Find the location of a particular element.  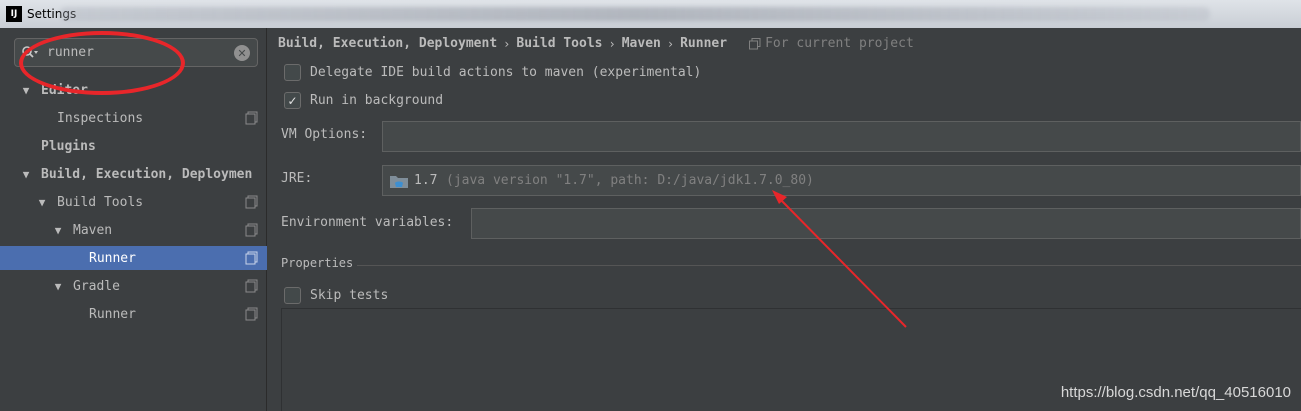

run-in-background-label: Run in background is located at coordinates (376, 100).